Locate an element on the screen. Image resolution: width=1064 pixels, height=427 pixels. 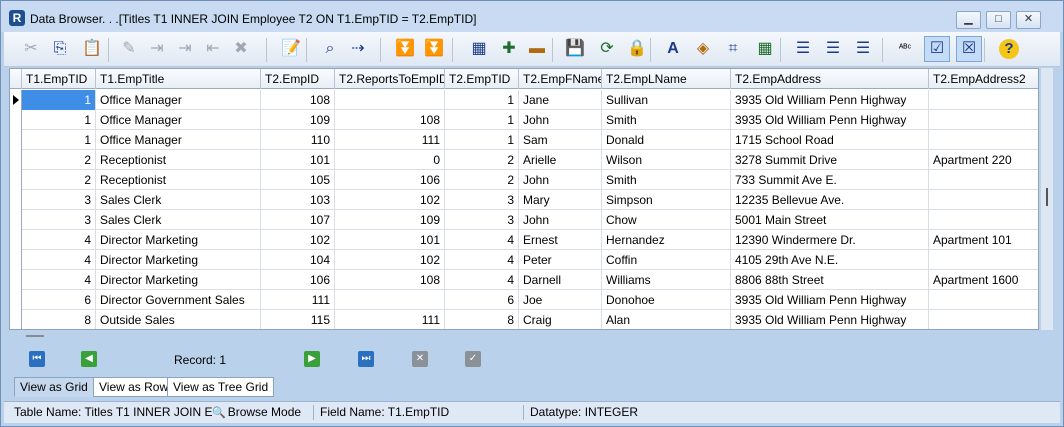
fill-color-button: ◈ is located at coordinates (703, 49).